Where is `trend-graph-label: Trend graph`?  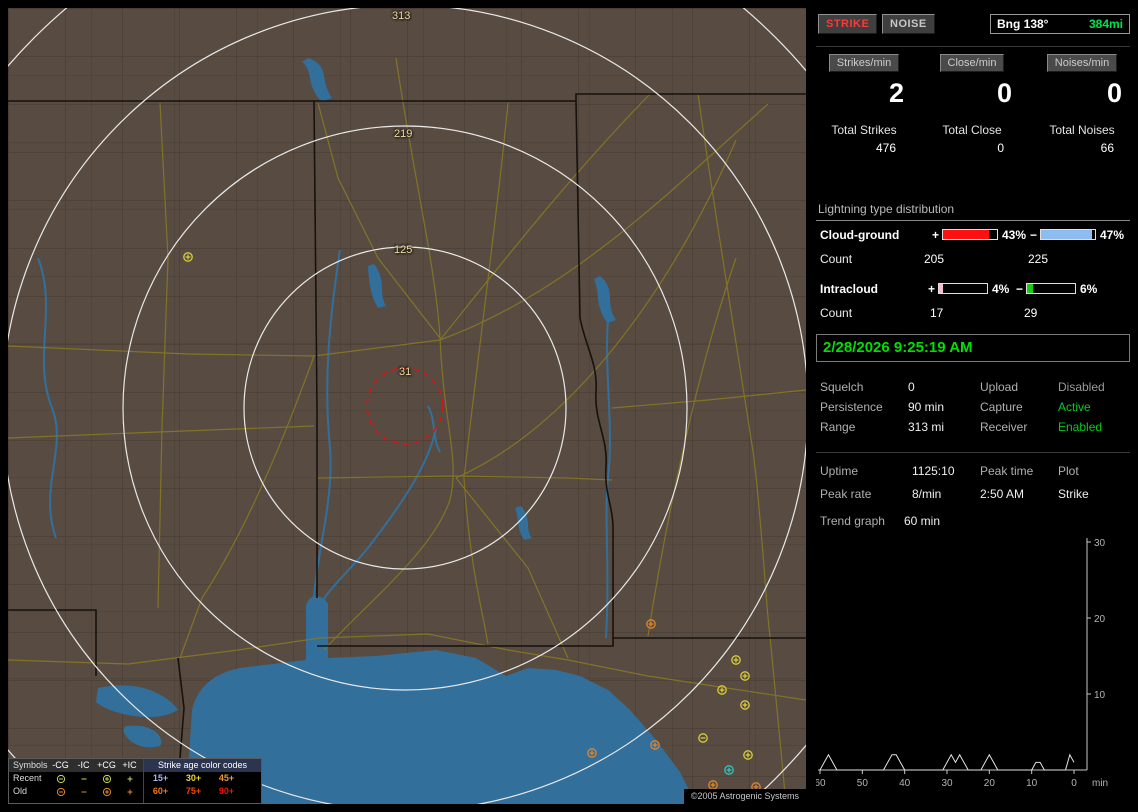
trend-graph-label: Trend graph is located at coordinates (852, 521).